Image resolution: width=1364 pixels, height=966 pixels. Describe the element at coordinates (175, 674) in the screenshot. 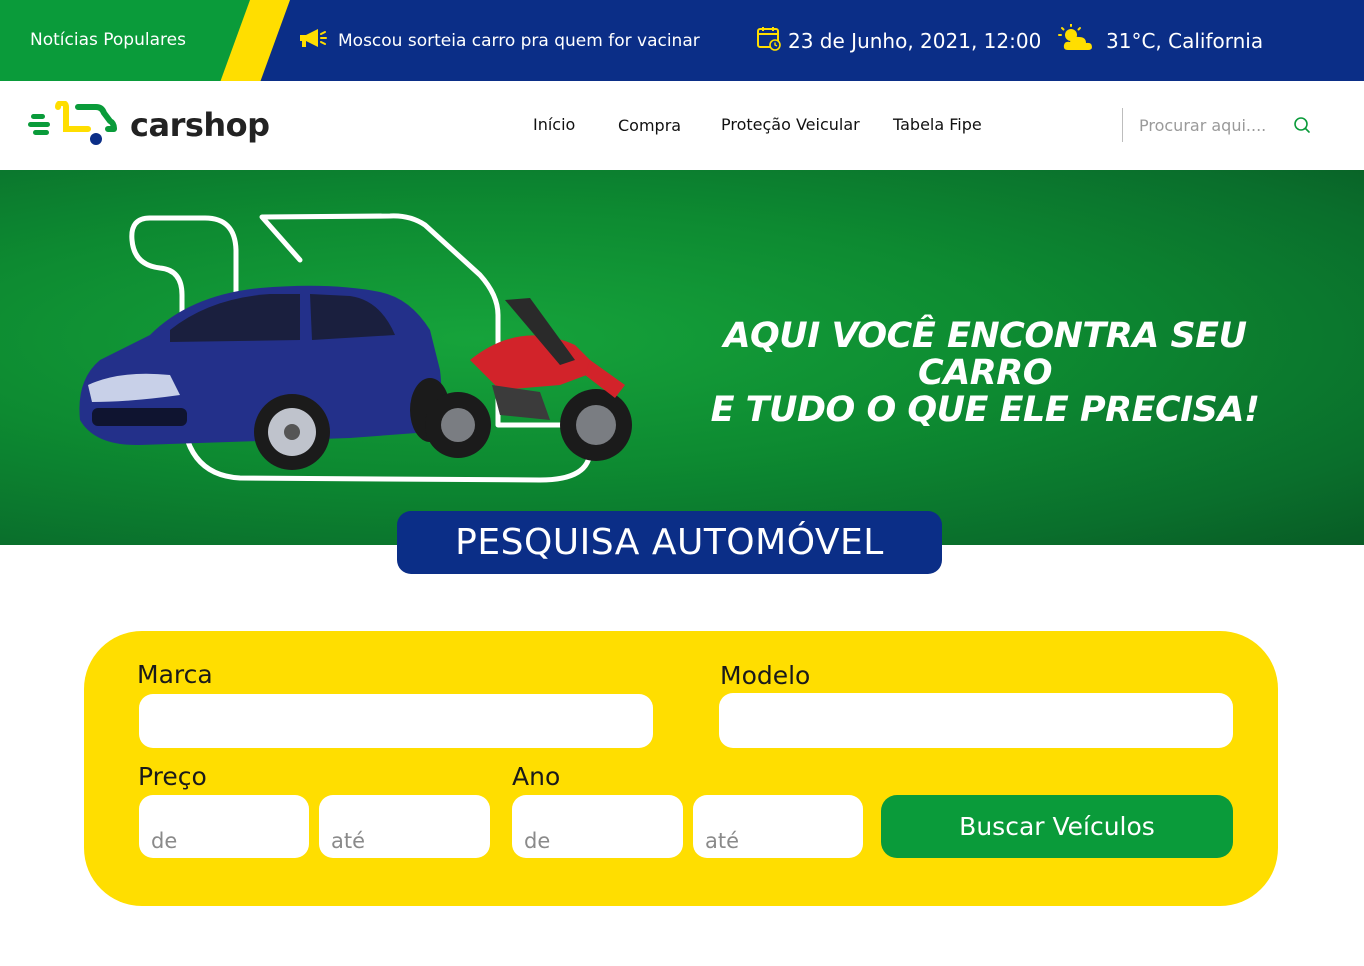

I see `marca-label: Marca` at that location.